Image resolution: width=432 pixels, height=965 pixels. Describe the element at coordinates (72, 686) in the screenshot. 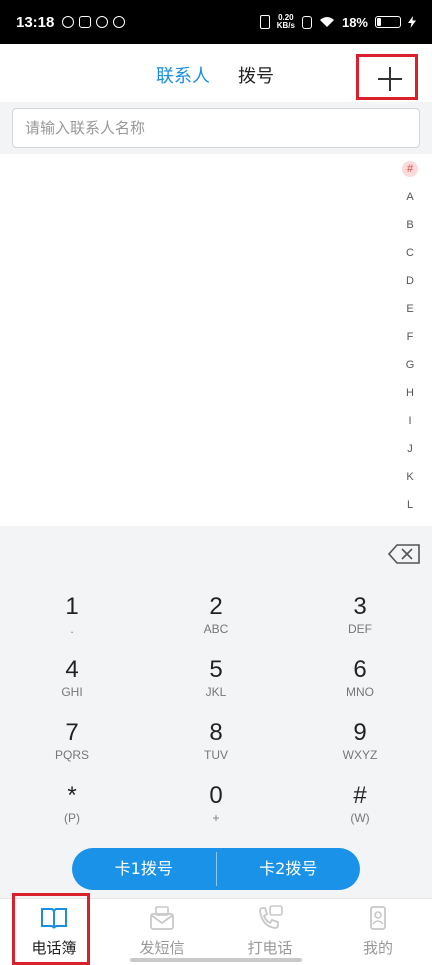

I see `key-4: 4 GHI` at that location.